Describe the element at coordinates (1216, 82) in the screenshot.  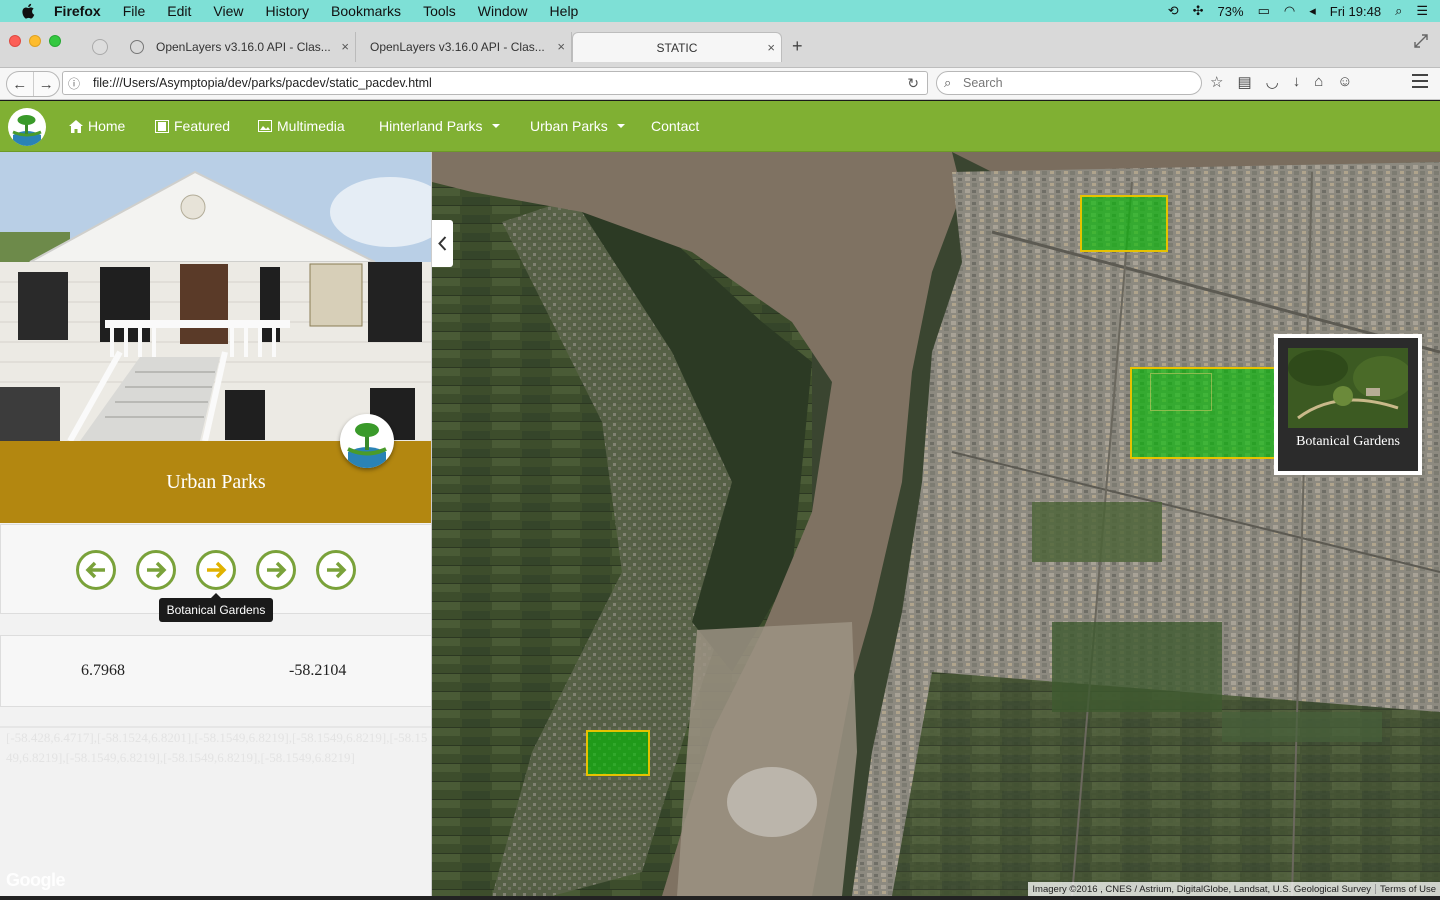
I see `bookmark-star-icon: ☆` at that location.